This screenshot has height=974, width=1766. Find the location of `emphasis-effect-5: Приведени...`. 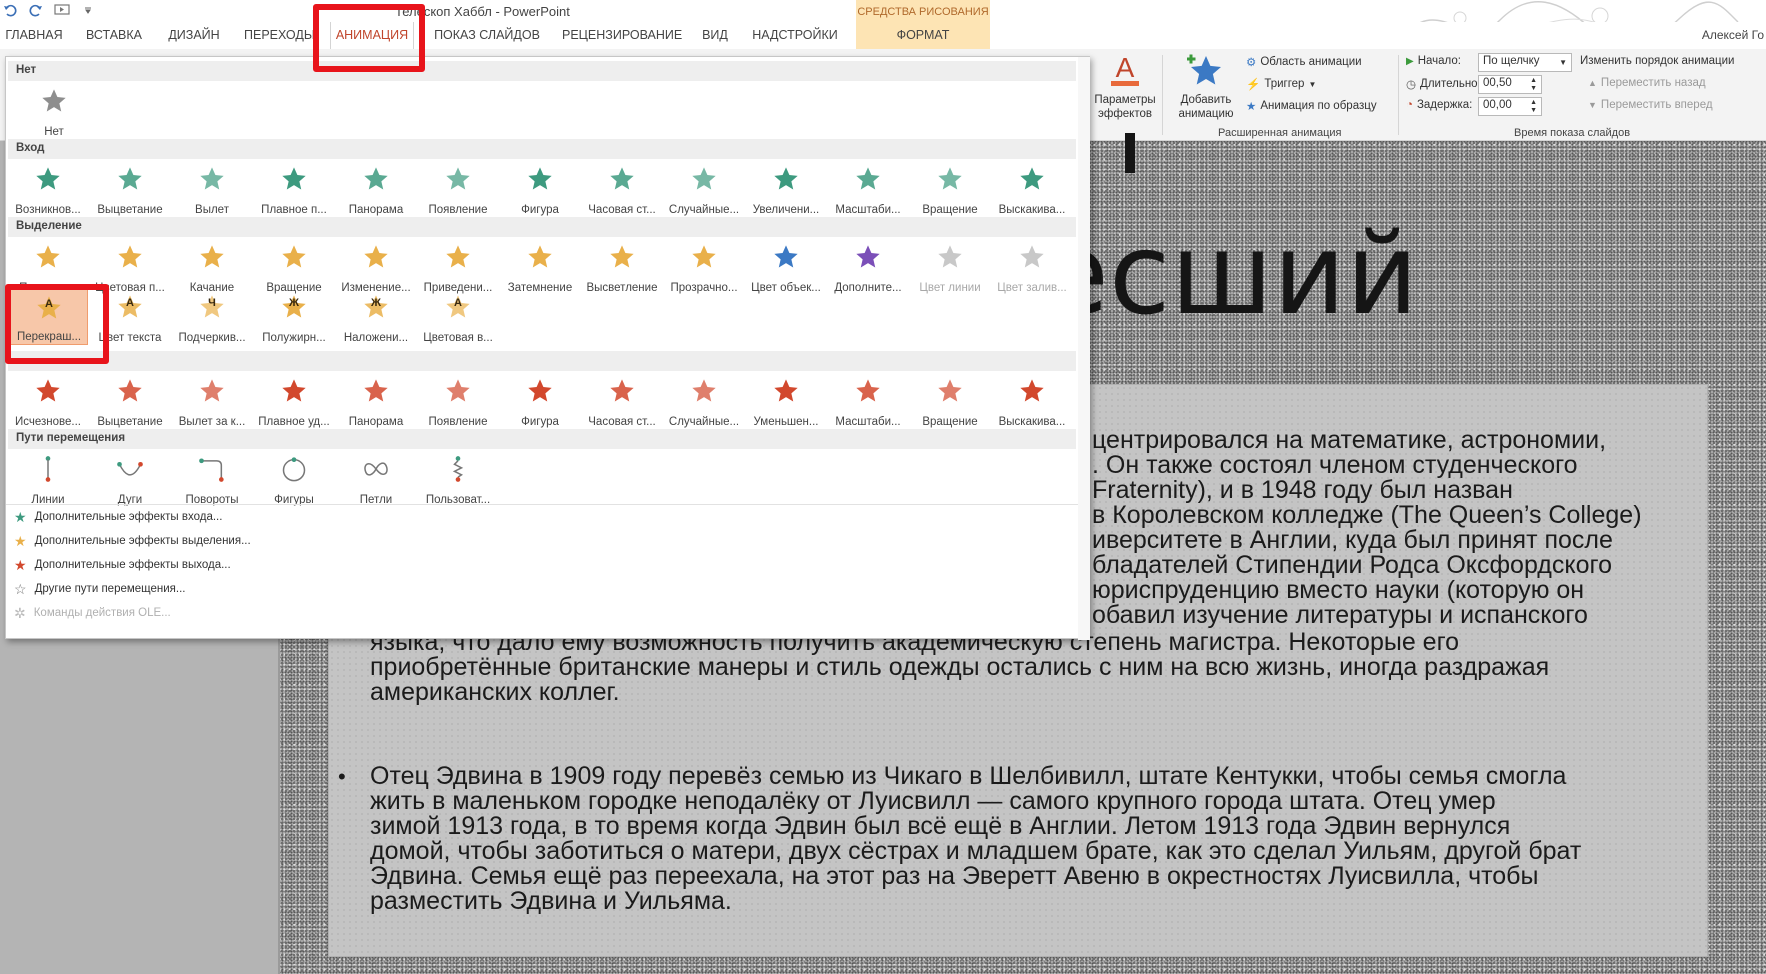

emphasis-effect-5: Приведени... is located at coordinates (458, 267).